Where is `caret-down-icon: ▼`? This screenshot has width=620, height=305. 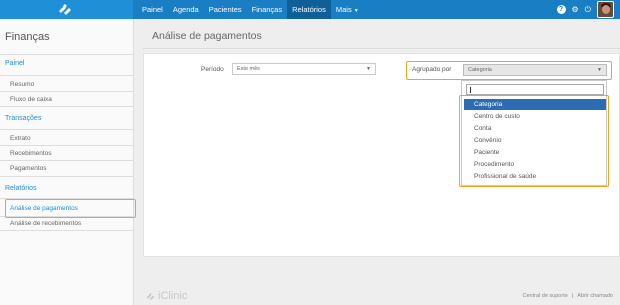
caret-down-icon: ▼ is located at coordinates (356, 11).